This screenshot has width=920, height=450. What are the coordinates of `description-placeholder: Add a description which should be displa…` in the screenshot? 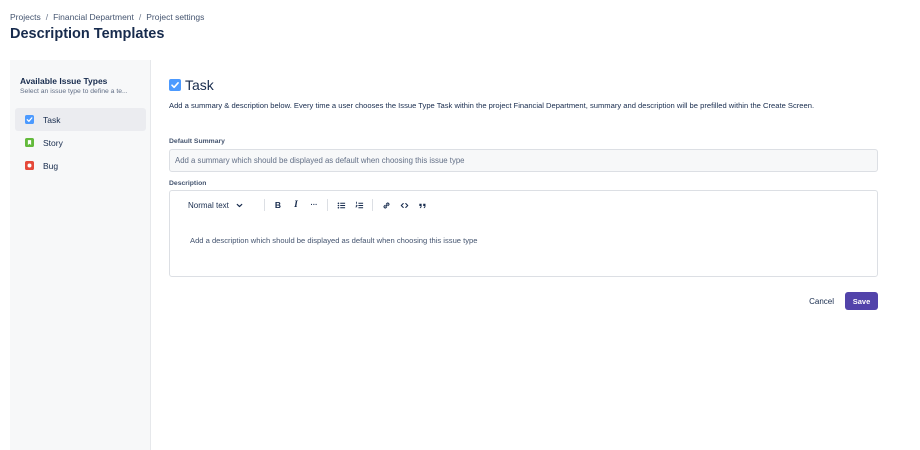 It's located at (334, 240).